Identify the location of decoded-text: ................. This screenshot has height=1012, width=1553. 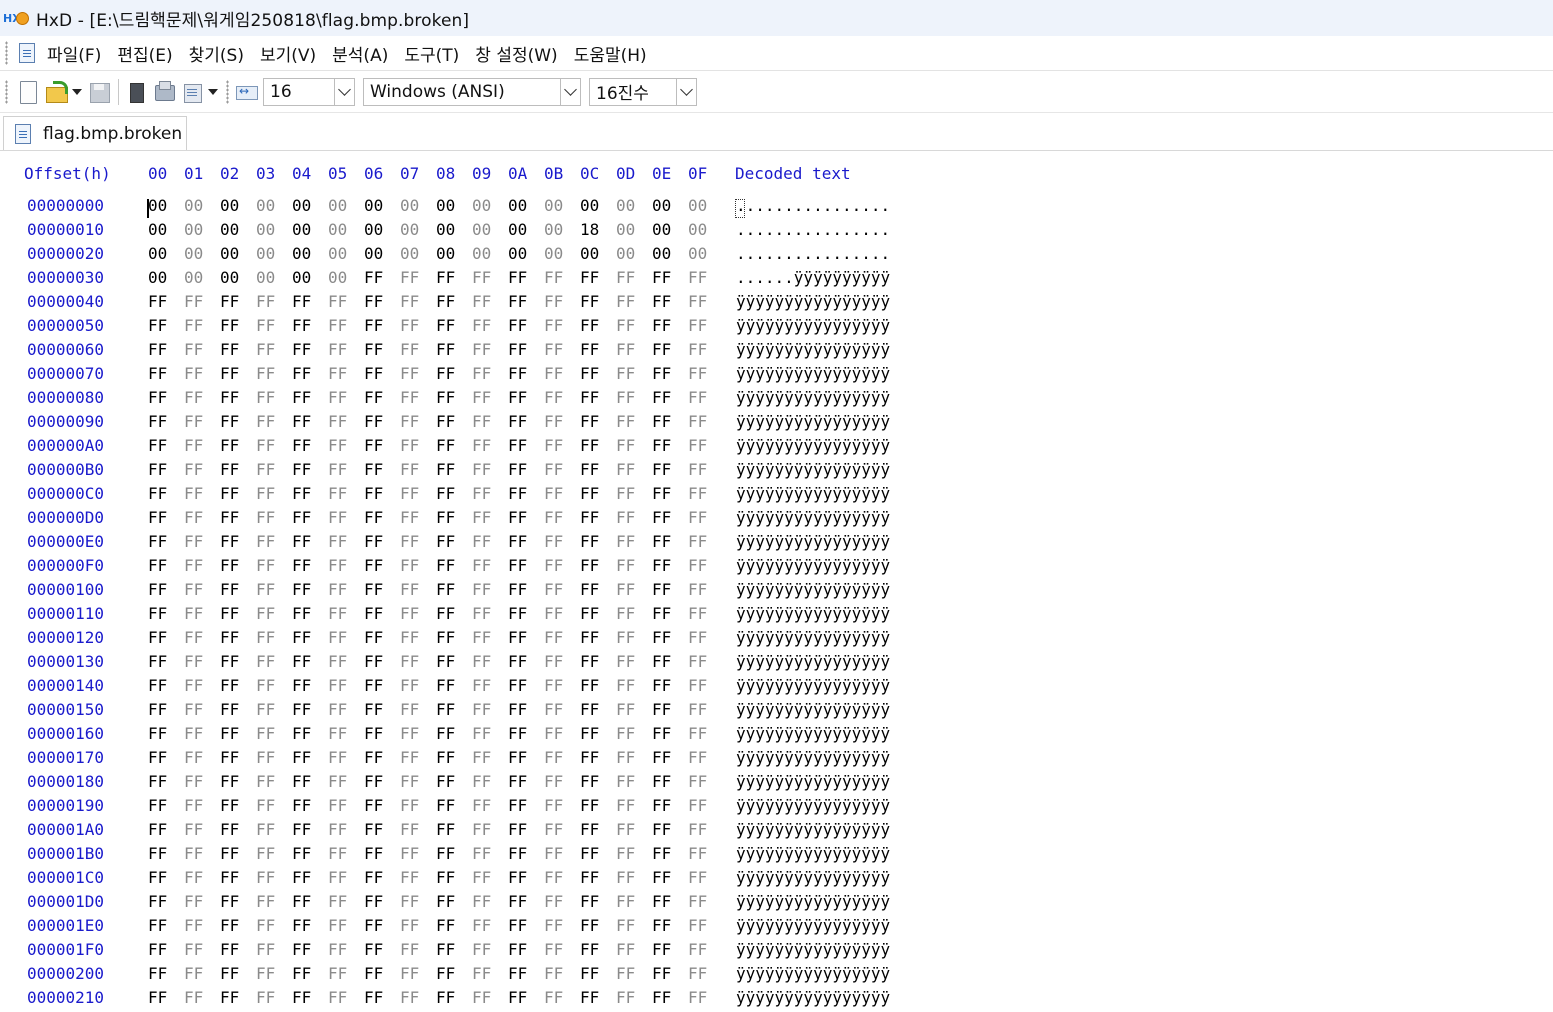
(813, 229).